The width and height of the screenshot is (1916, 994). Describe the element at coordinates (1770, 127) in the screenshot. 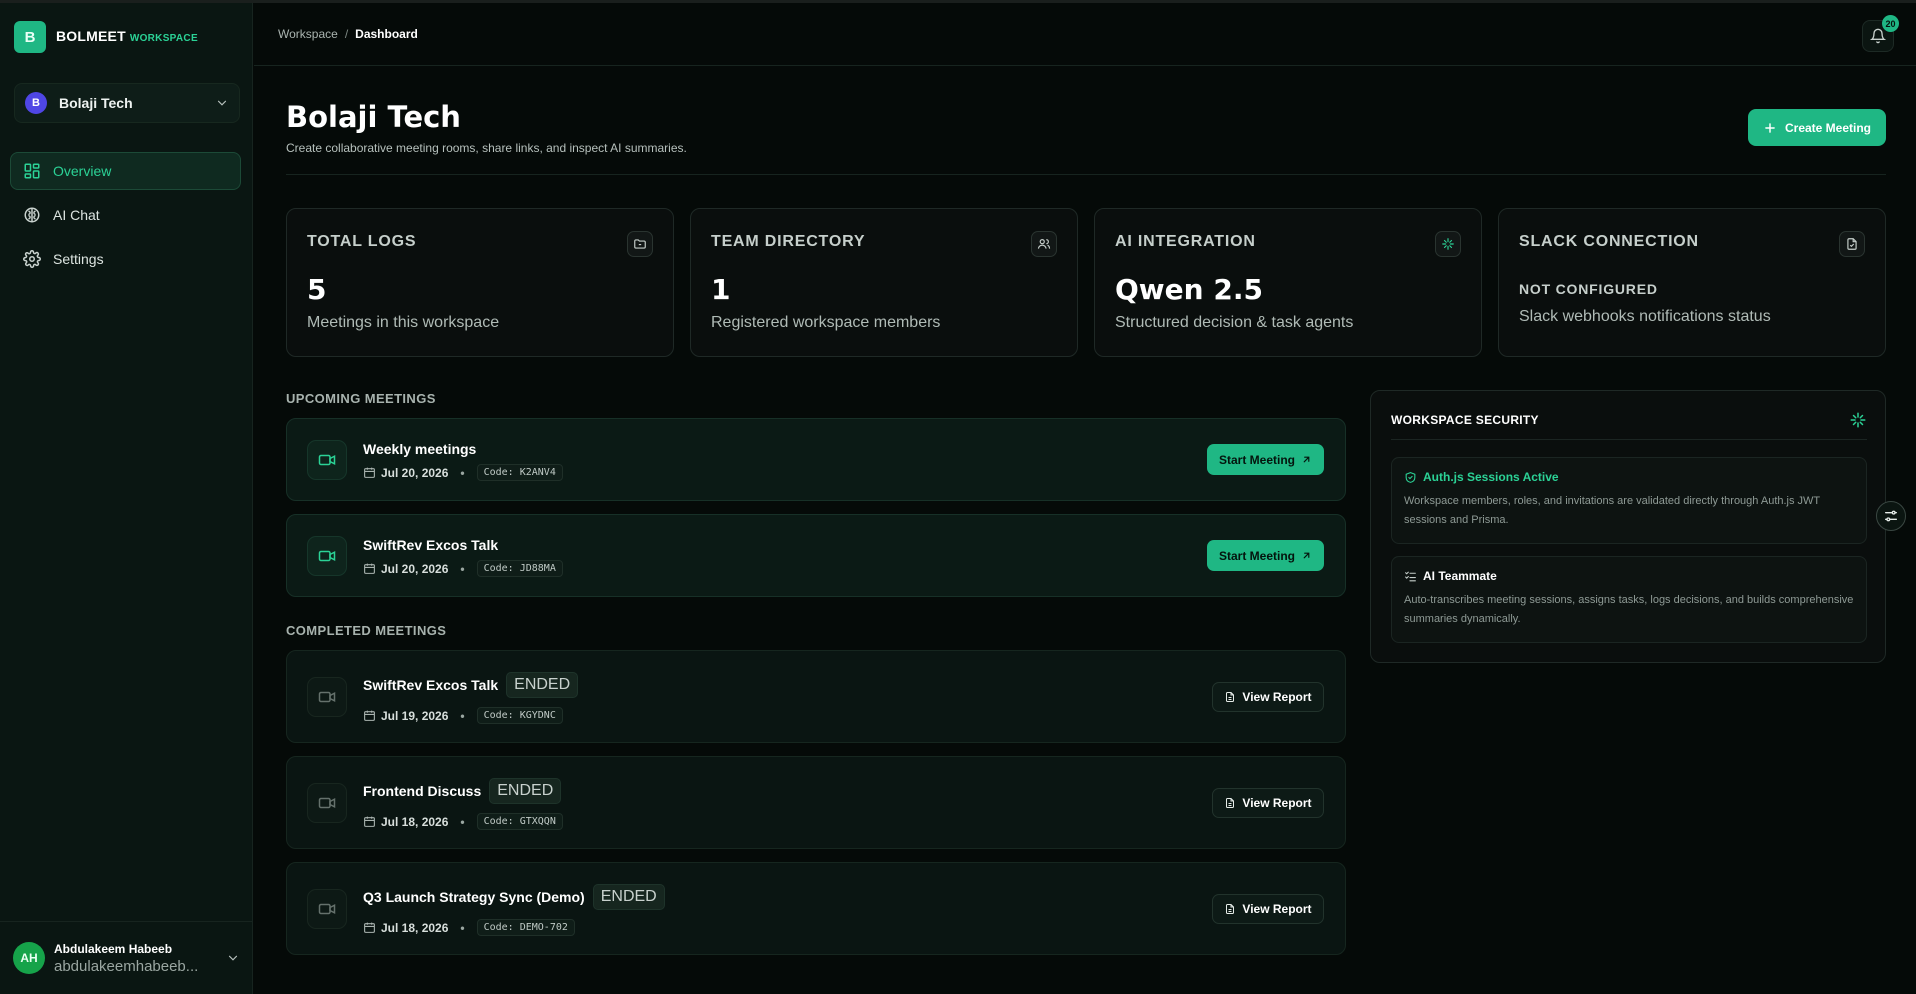

I see `plus-icon` at that location.